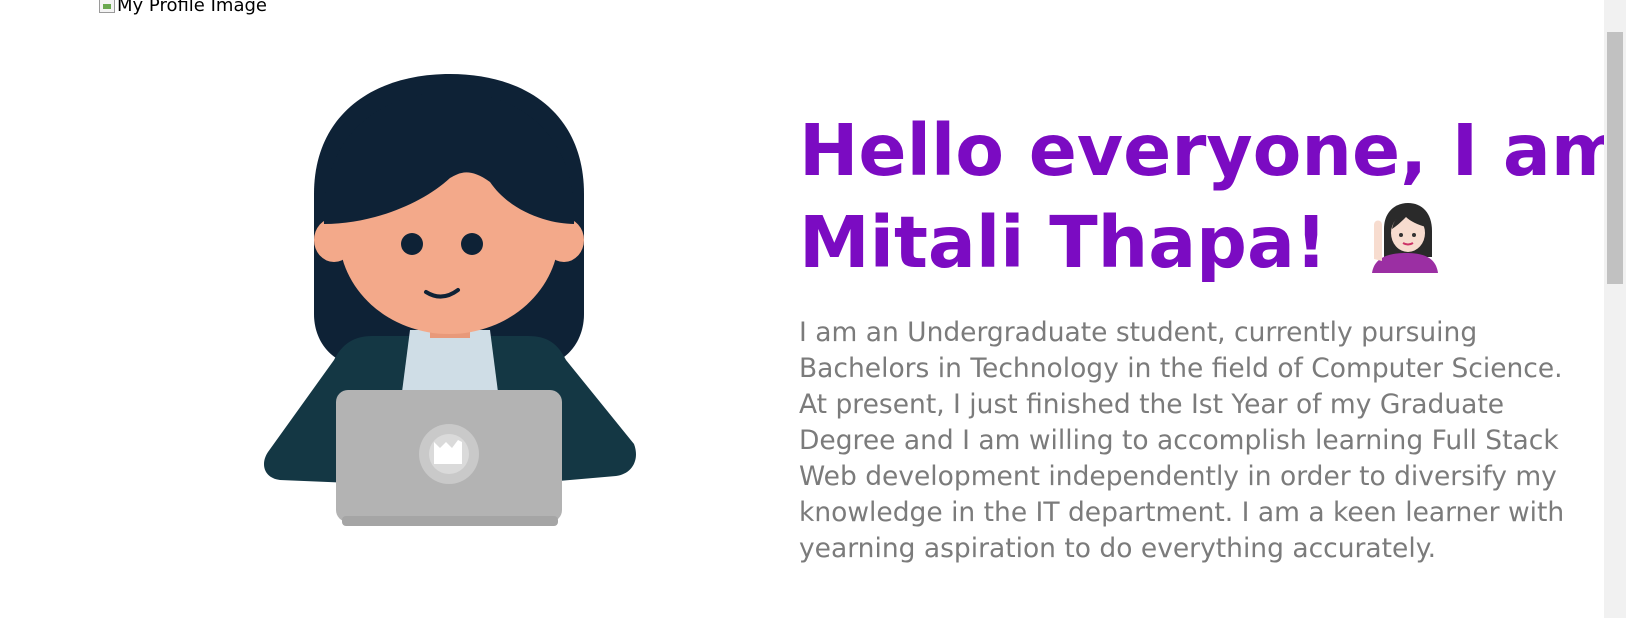  What do you see at coordinates (450, 521) in the screenshot?
I see `laptop-base` at bounding box center [450, 521].